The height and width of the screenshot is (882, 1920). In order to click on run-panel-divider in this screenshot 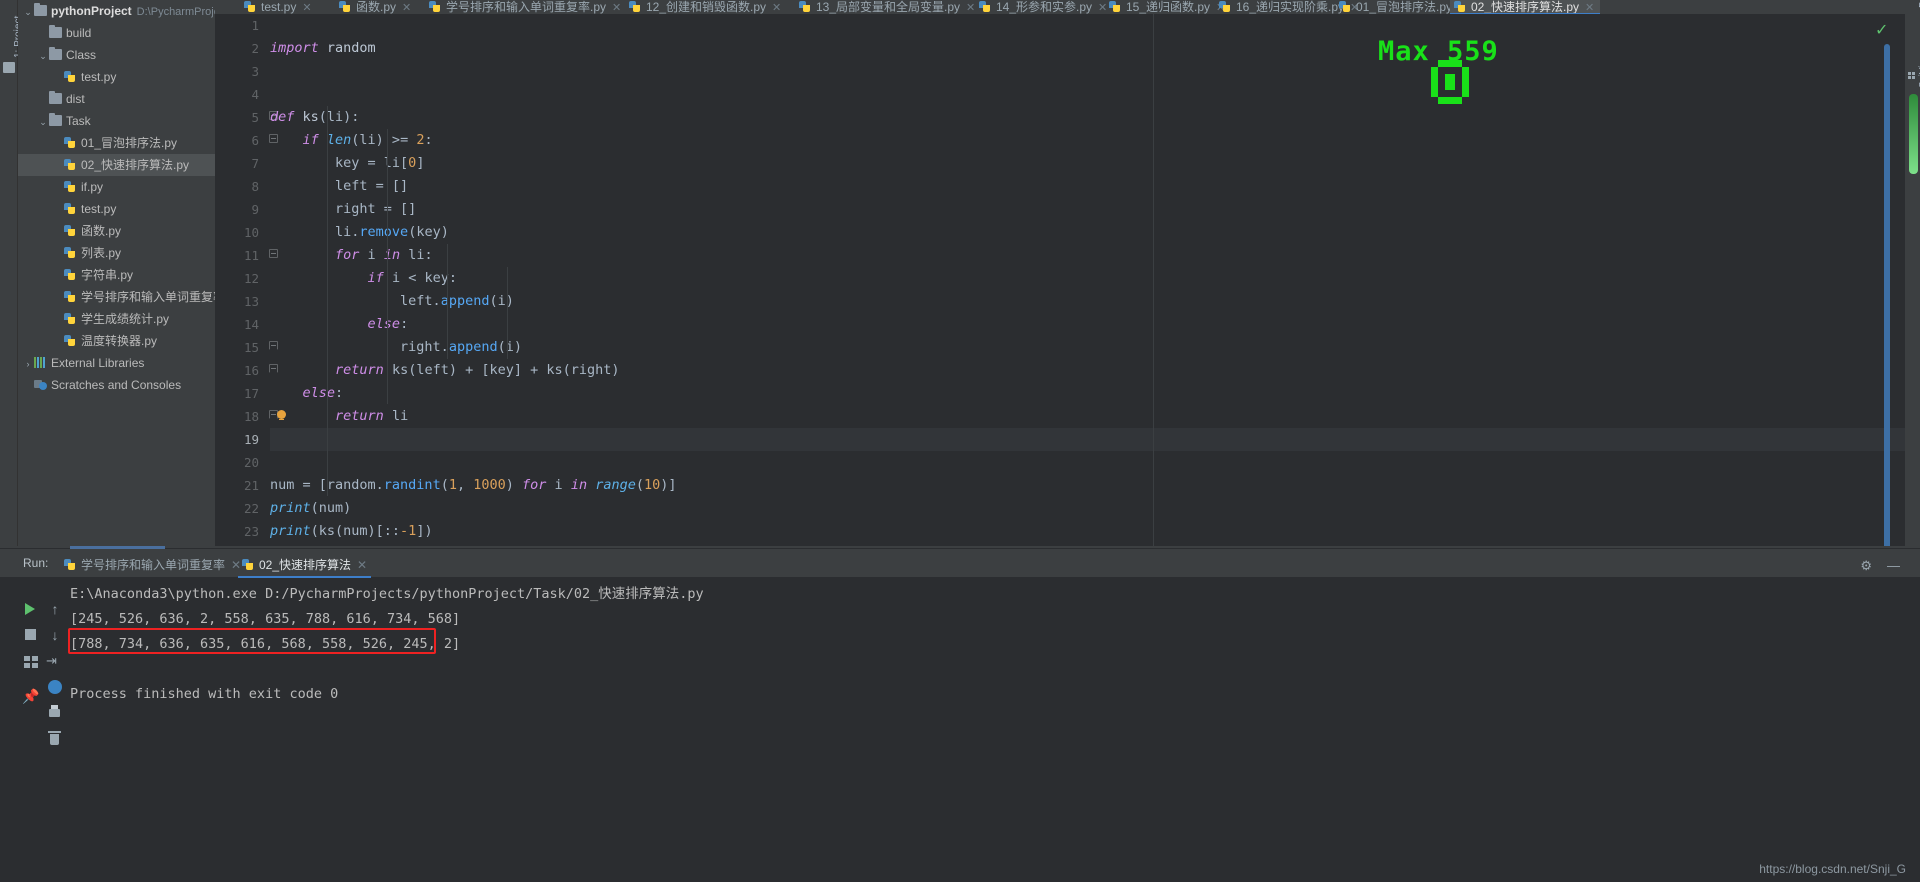, I will do `click(960, 547)`.